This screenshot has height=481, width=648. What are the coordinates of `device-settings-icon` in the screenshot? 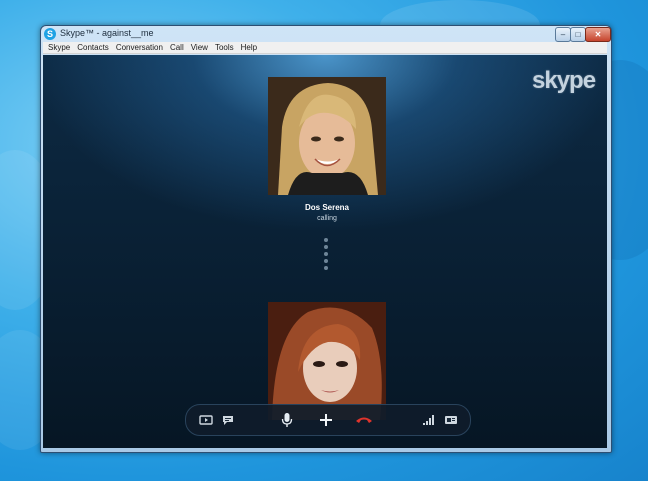 It's located at (451, 420).